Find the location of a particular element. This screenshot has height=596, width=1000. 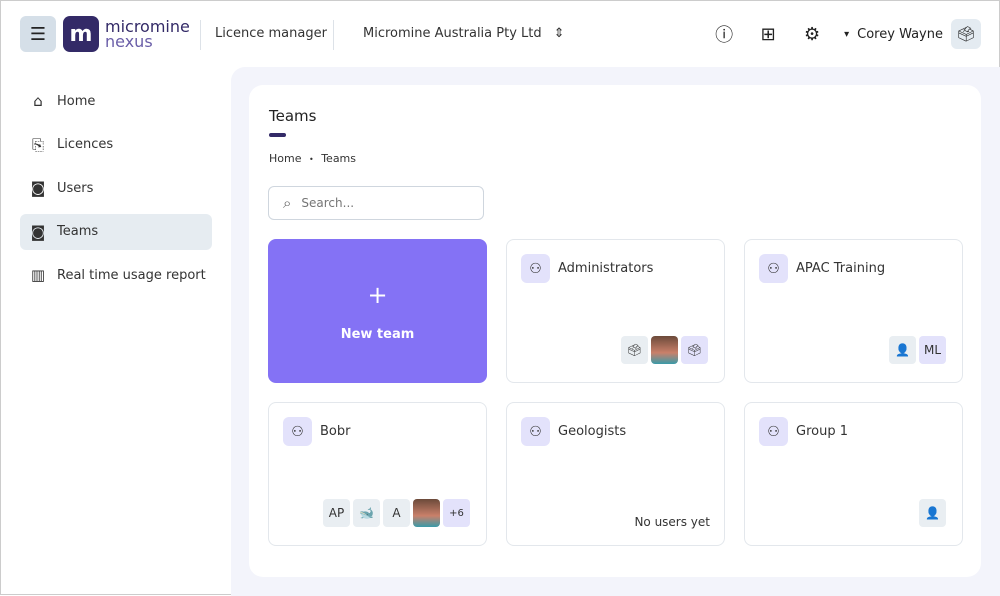

search-box: ⌕ is located at coordinates (376, 203).